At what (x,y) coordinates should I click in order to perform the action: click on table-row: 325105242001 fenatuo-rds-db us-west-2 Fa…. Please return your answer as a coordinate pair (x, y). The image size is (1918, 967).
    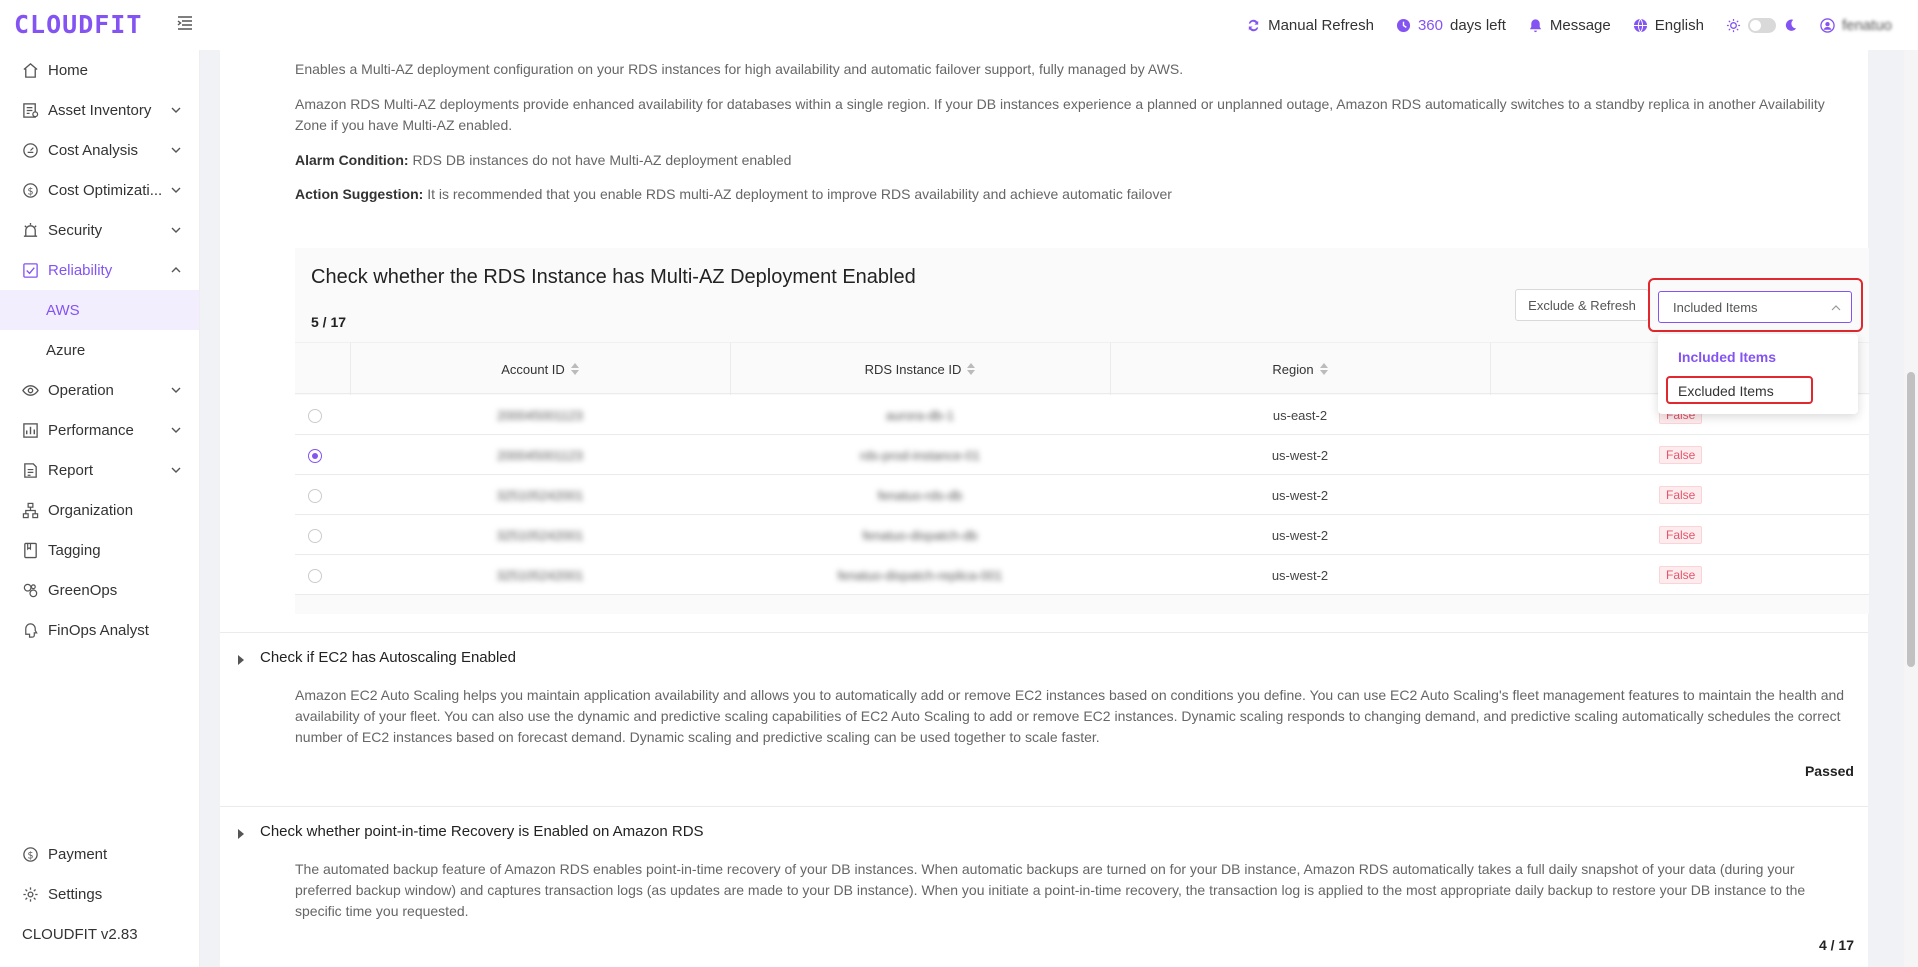
    Looking at the image, I should click on (1082, 495).